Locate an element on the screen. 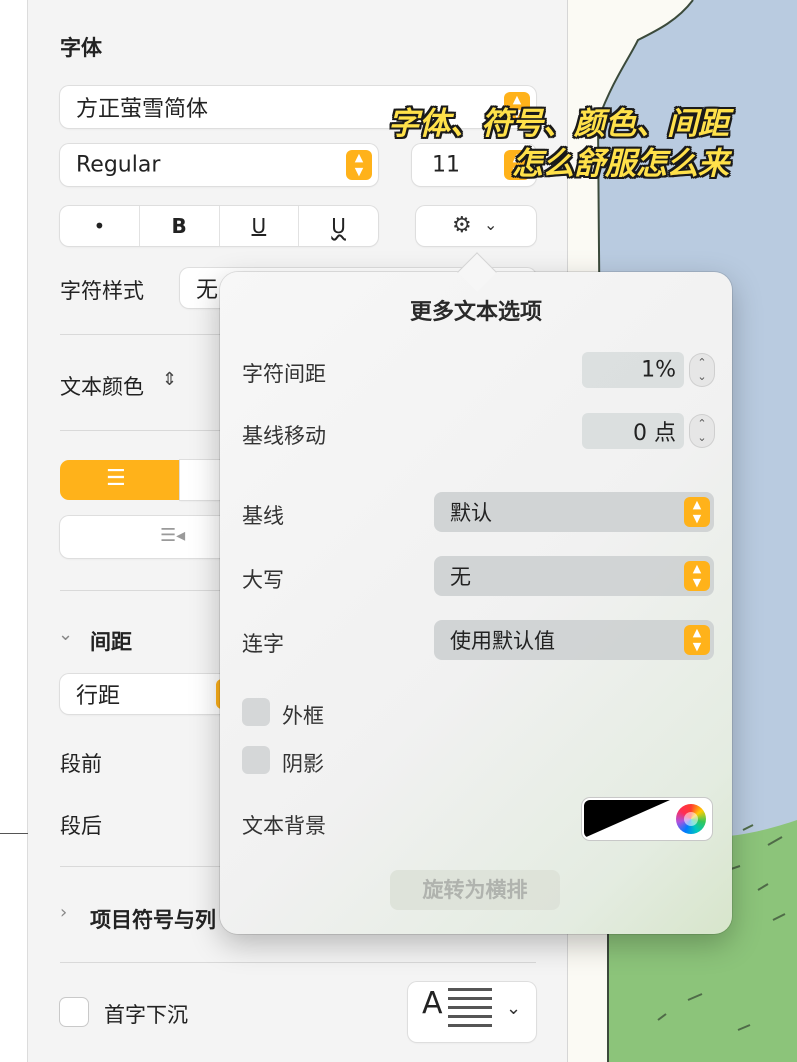 The width and height of the screenshot is (797, 1062). font-weight-stepper-icon: ▲ ▼ is located at coordinates (359, 165).